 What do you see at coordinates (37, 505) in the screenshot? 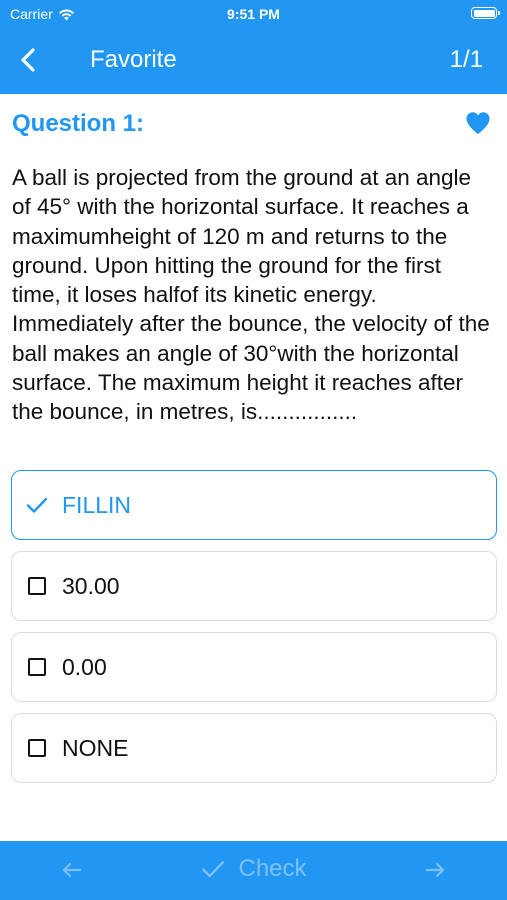
I see `checkmark-icon` at bounding box center [37, 505].